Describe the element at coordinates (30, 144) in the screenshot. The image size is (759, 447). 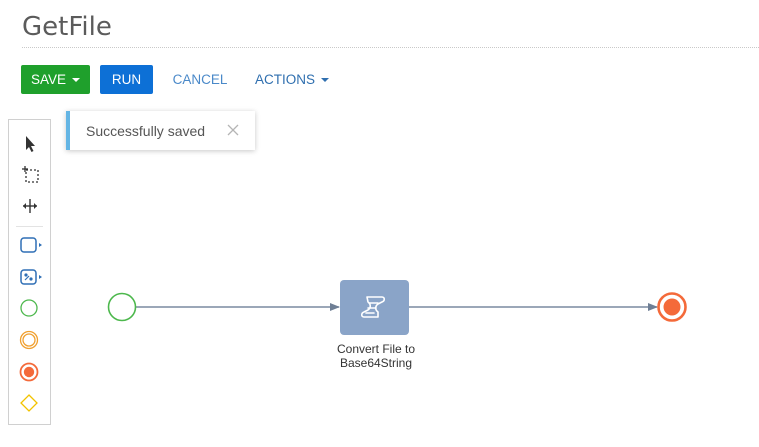
I see `pointer-arrow-icon` at that location.